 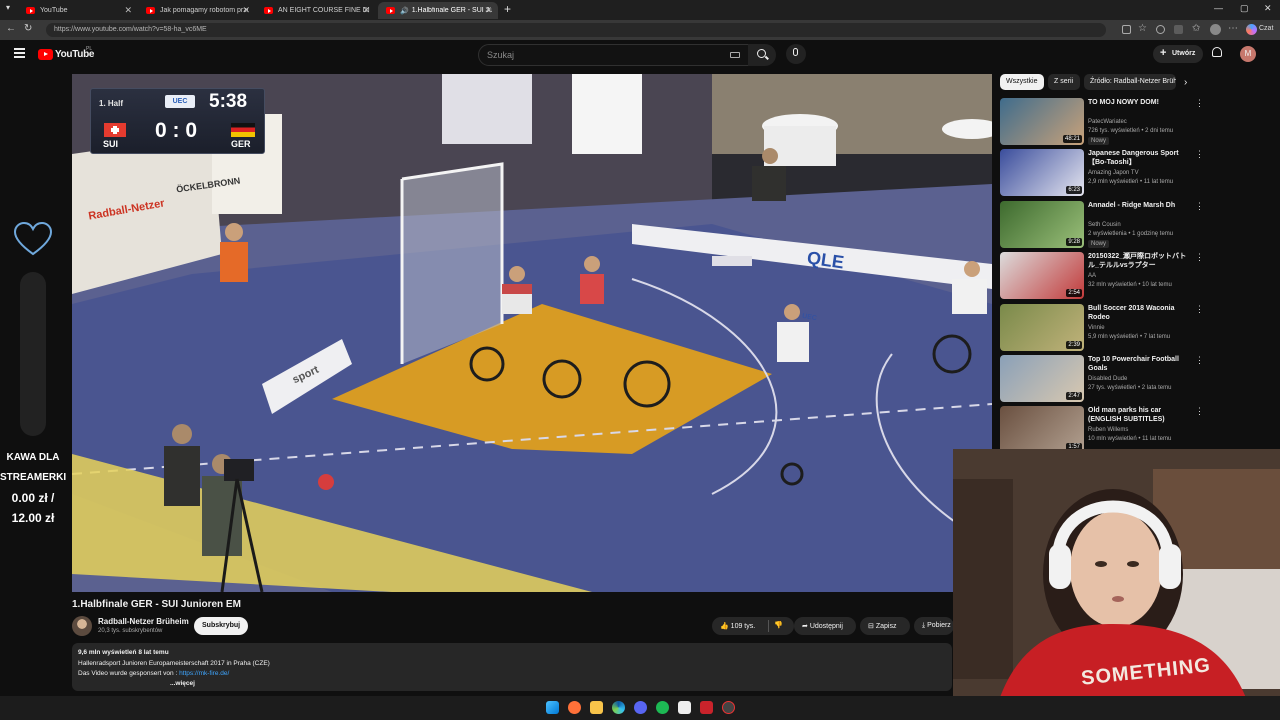 I want to click on notifications-bell-icon, so click(x=1217, y=52).